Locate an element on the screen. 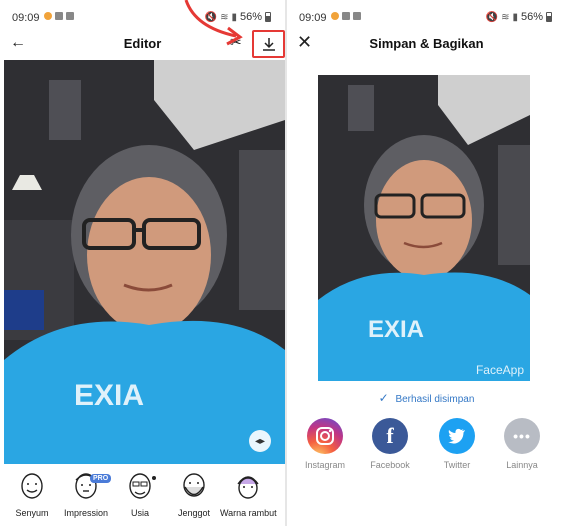  more-icon: ••• is located at coordinates (522, 436).